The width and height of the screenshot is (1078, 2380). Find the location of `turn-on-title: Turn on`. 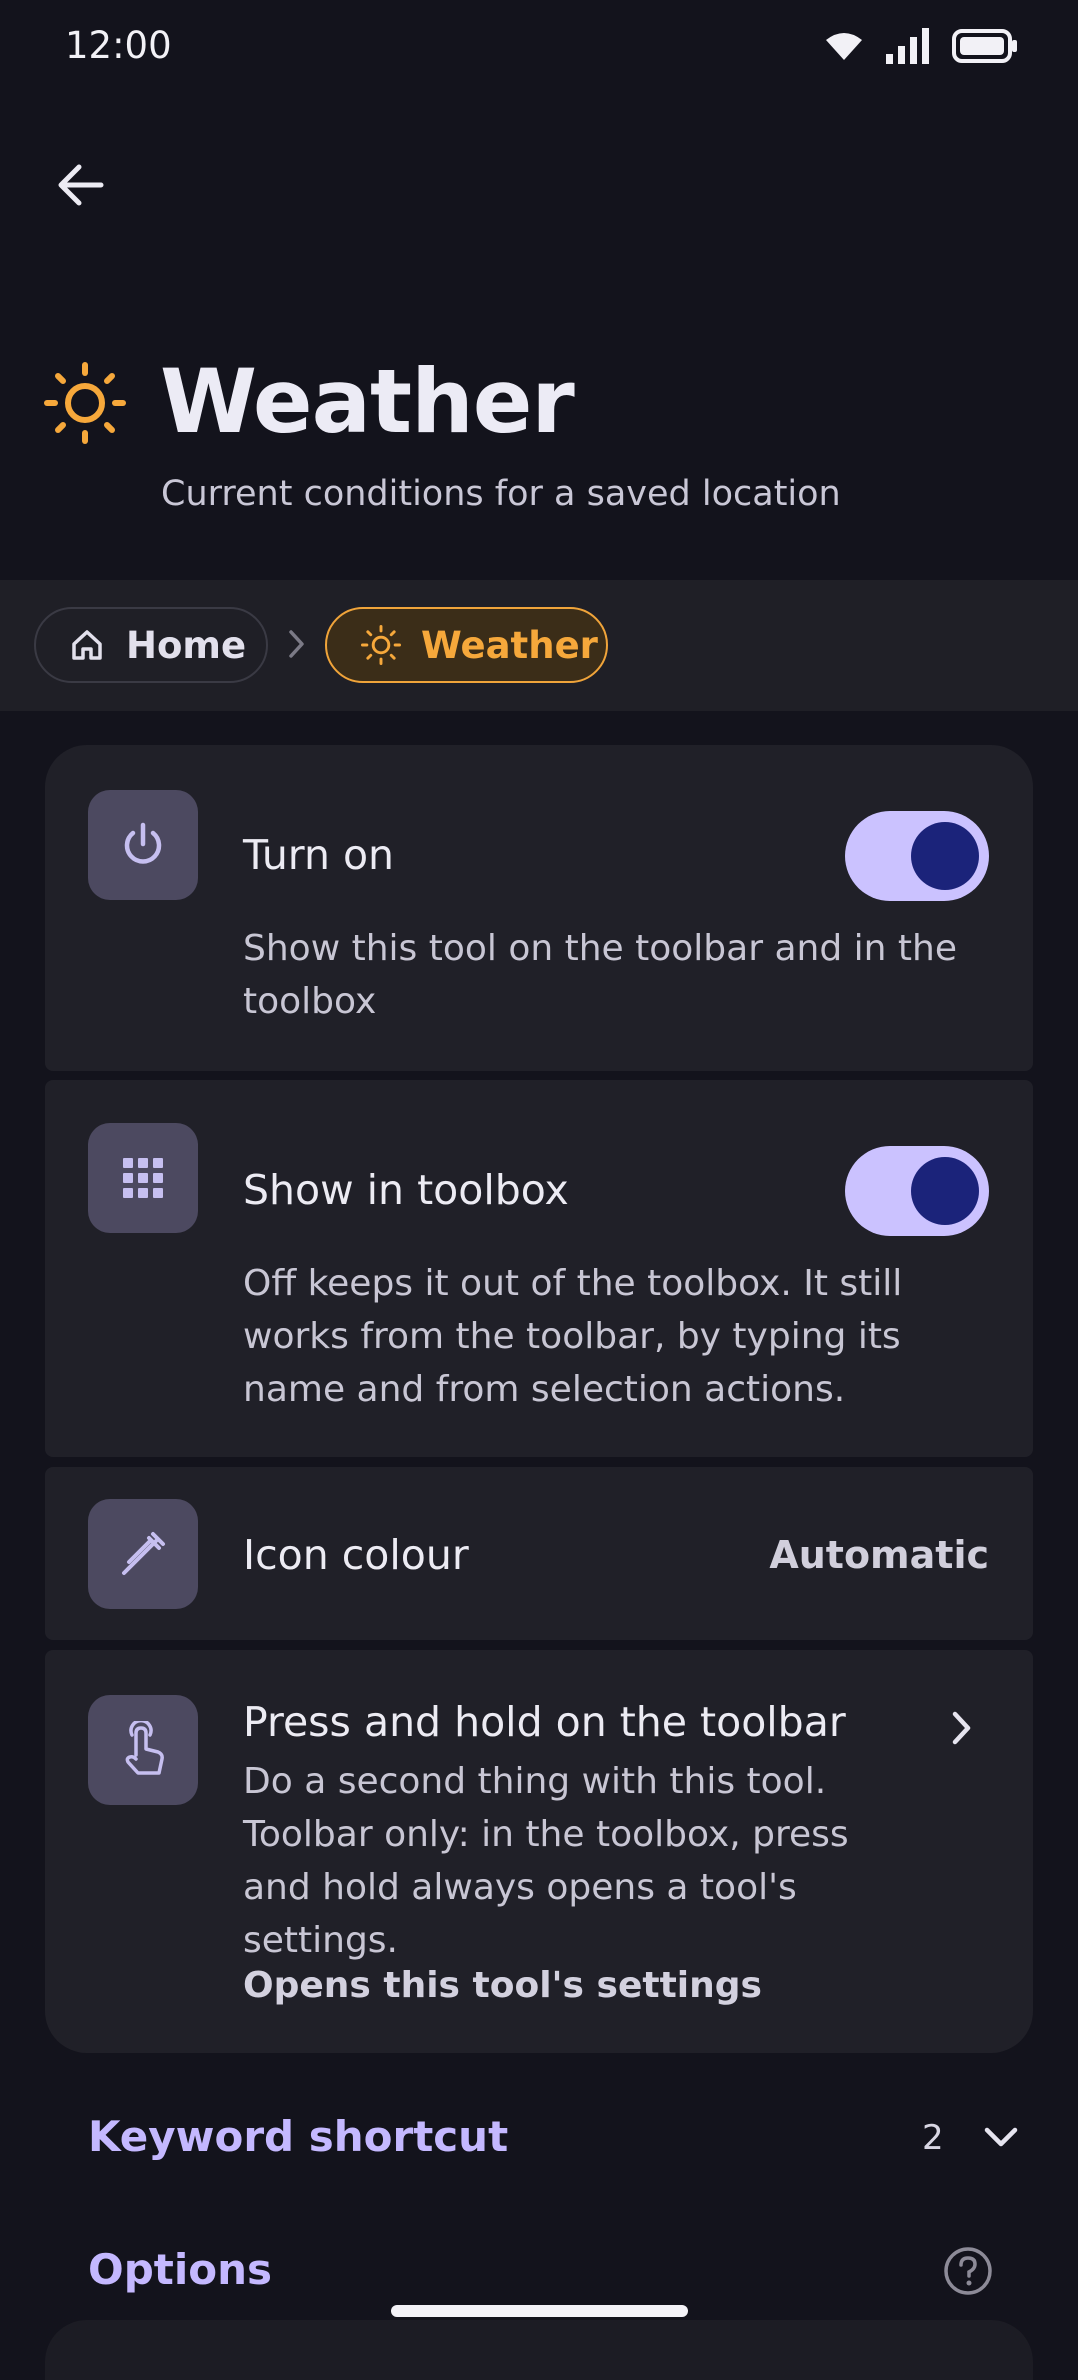

turn-on-title: Turn on is located at coordinates (319, 855).